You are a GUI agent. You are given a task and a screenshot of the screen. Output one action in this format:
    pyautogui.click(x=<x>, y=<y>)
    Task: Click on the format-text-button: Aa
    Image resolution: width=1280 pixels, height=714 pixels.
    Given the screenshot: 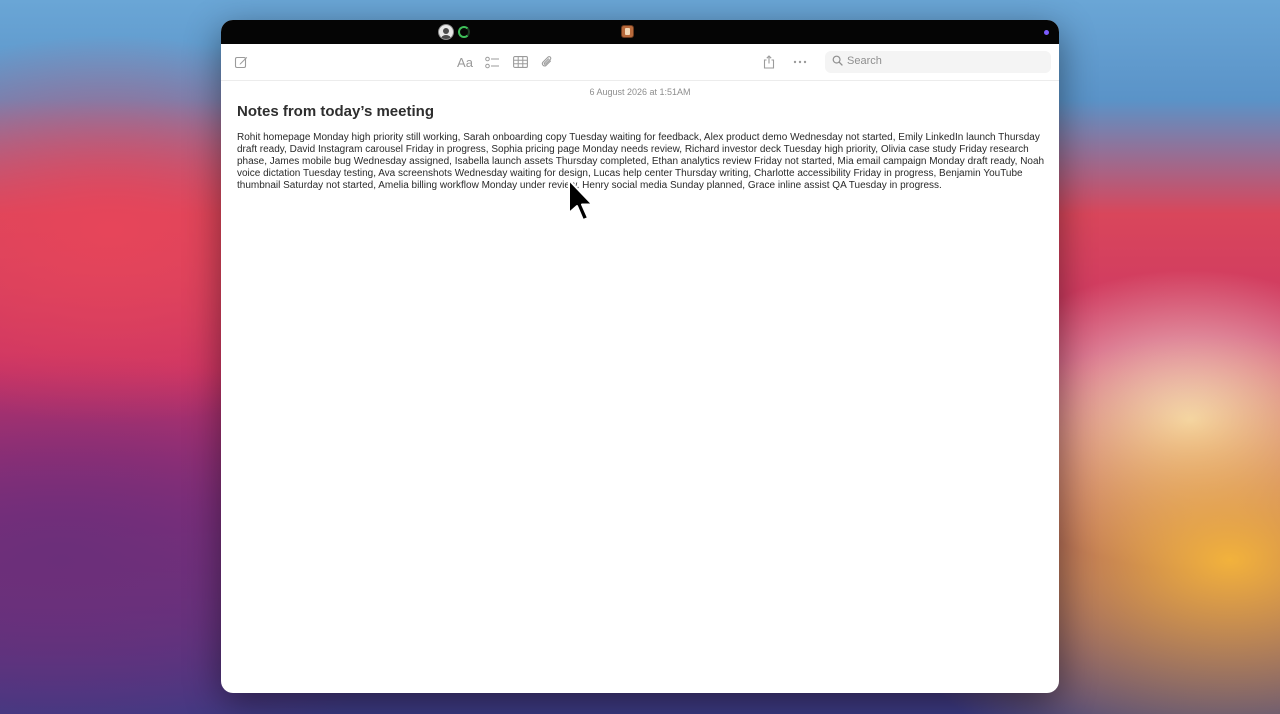 What is the action you would take?
    pyautogui.click(x=465, y=62)
    